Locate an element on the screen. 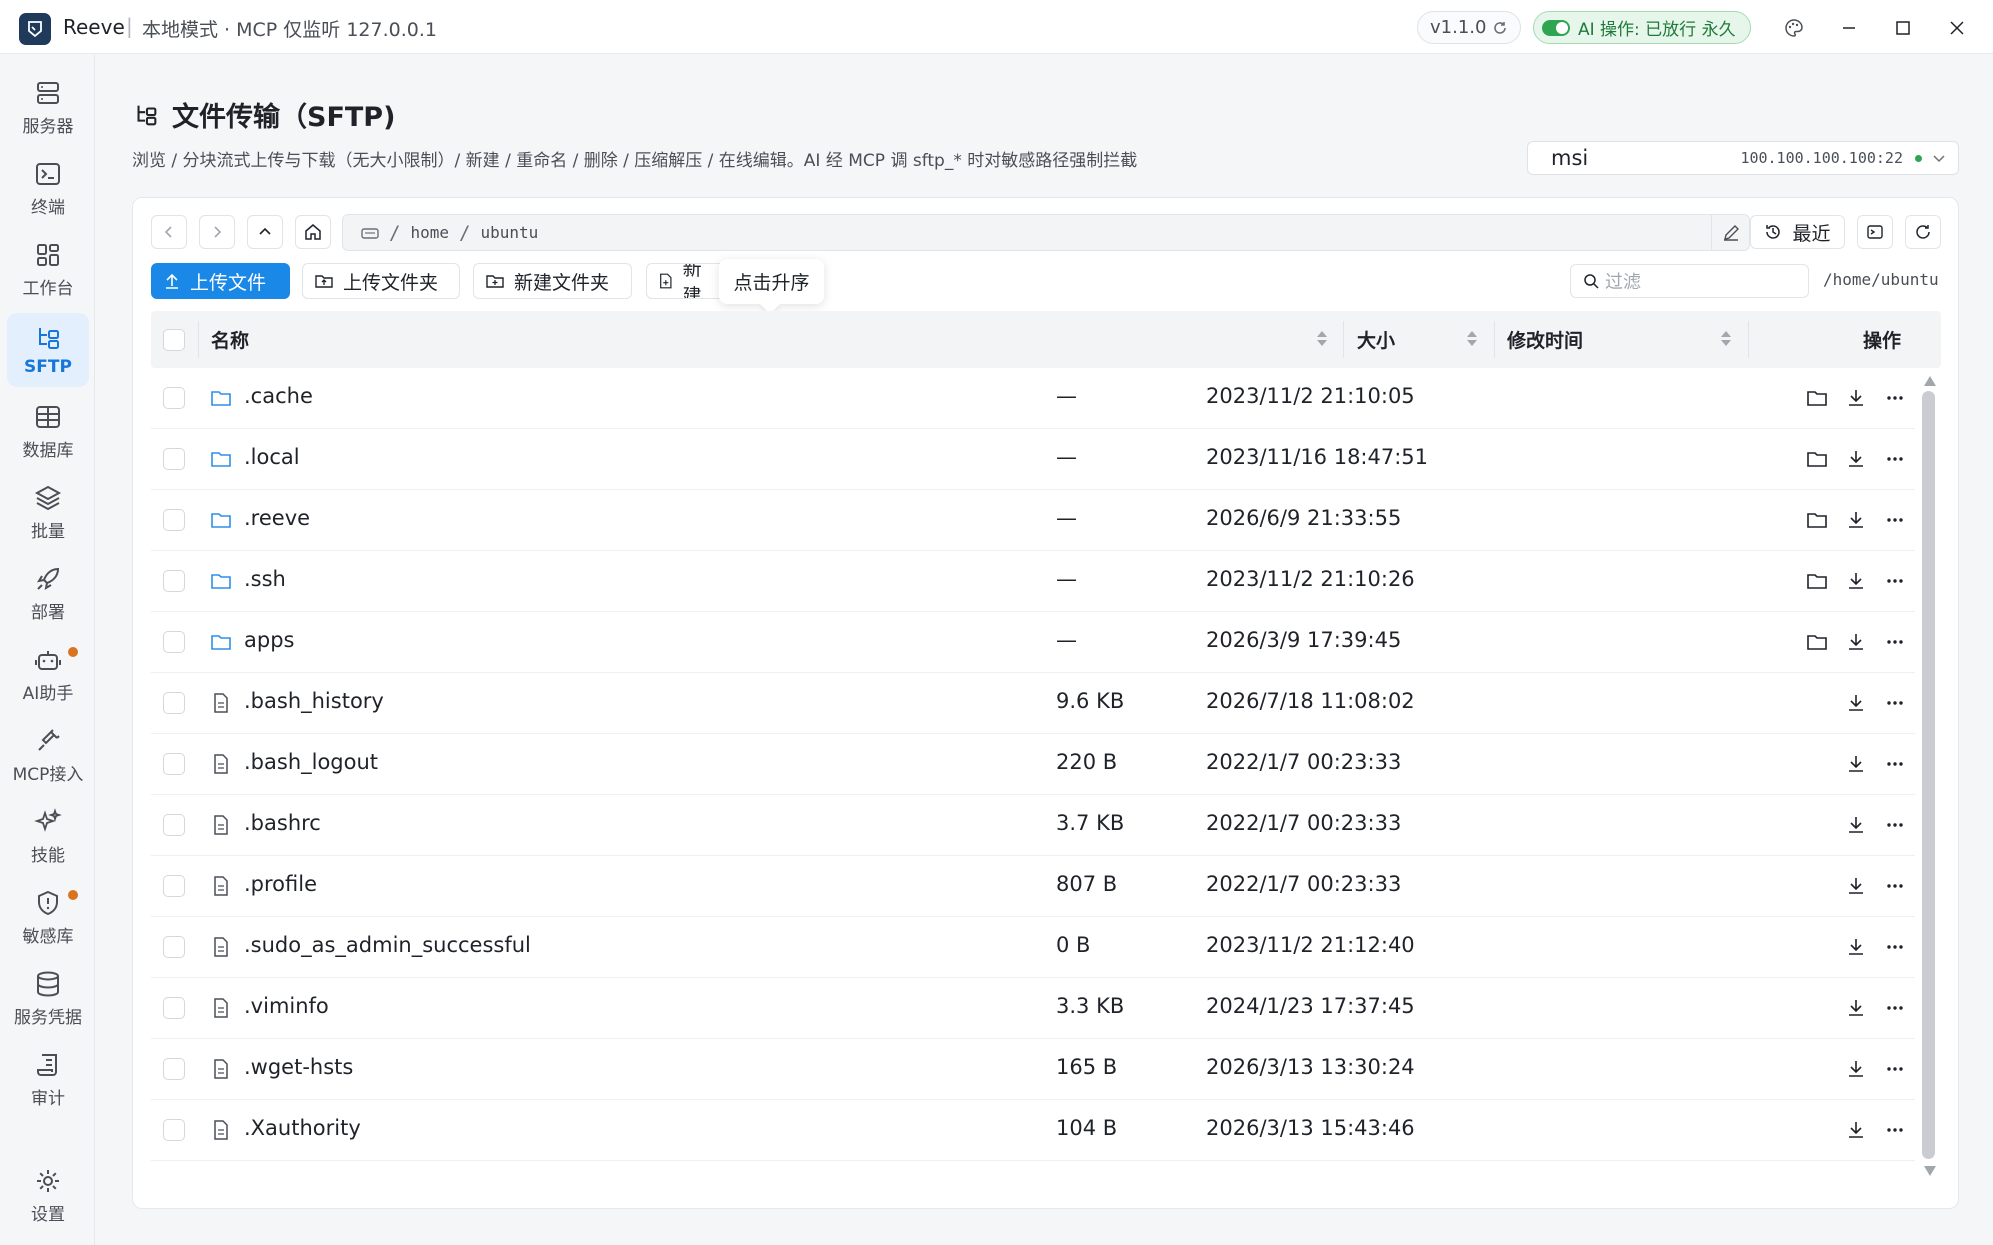 Image resolution: width=1993 pixels, height=1245 pixels. column-header-name: 名称 is located at coordinates (230, 339).